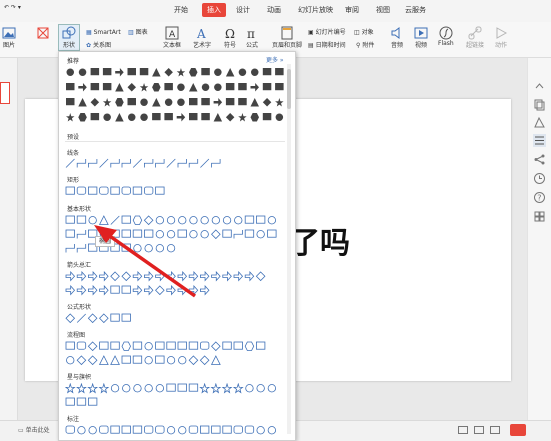 The height and width of the screenshot is (441, 551). I want to click on wordart-button: A 艺术字, so click(202, 37).